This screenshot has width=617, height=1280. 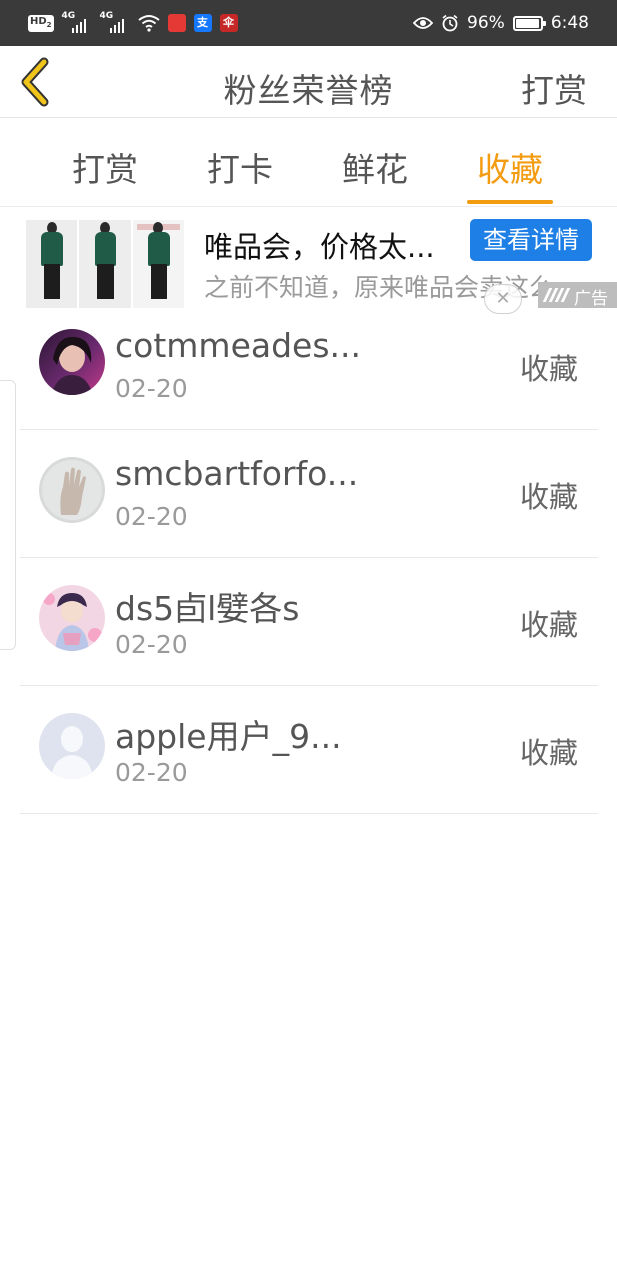 What do you see at coordinates (115, 22) in the screenshot?
I see `signal-icon-2: 4G` at bounding box center [115, 22].